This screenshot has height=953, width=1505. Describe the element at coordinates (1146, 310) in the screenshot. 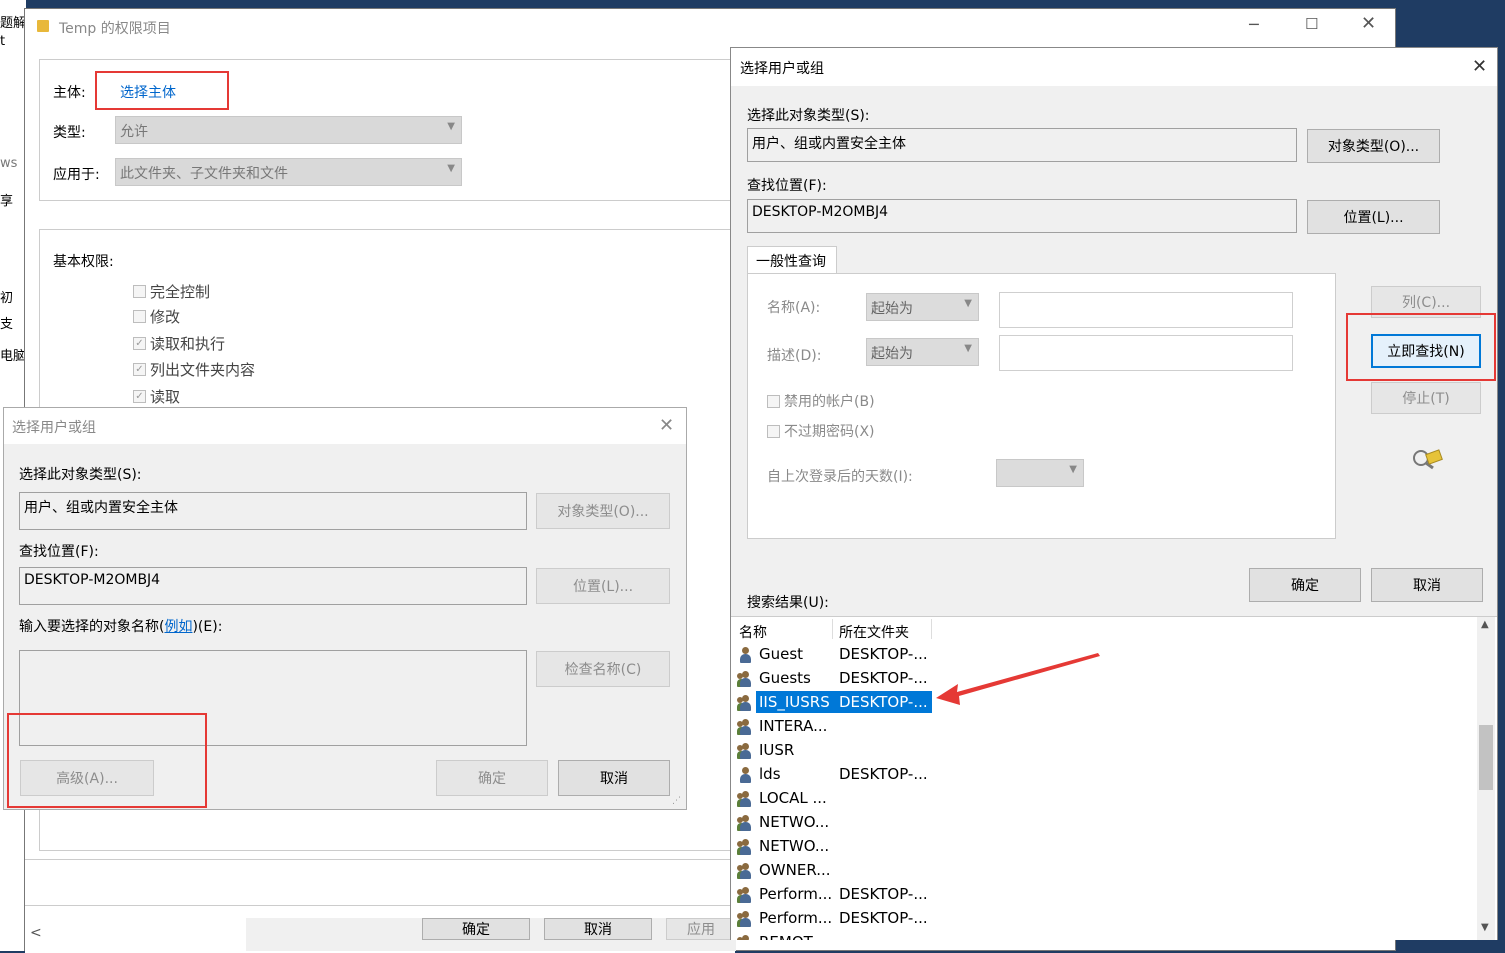

I see `name-query-input` at that location.